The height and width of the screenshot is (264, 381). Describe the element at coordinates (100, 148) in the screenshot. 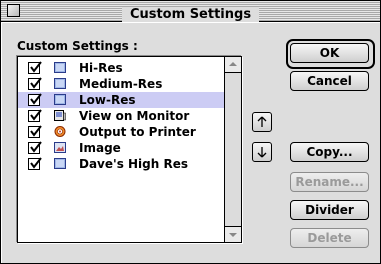

I see `list-item-label: Image` at that location.